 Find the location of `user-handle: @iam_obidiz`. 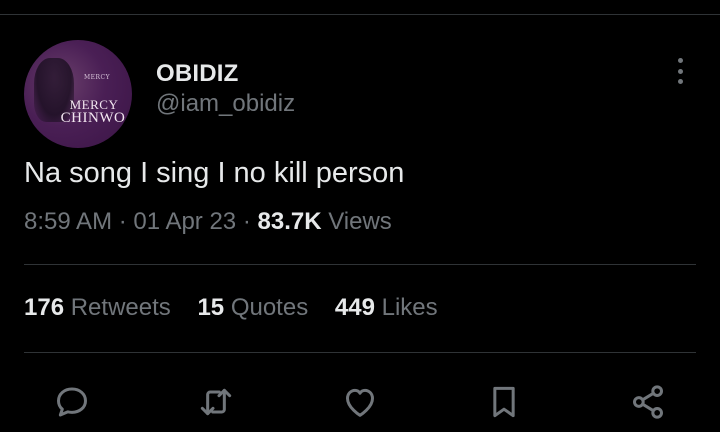

user-handle: @iam_obidiz is located at coordinates (225, 104).